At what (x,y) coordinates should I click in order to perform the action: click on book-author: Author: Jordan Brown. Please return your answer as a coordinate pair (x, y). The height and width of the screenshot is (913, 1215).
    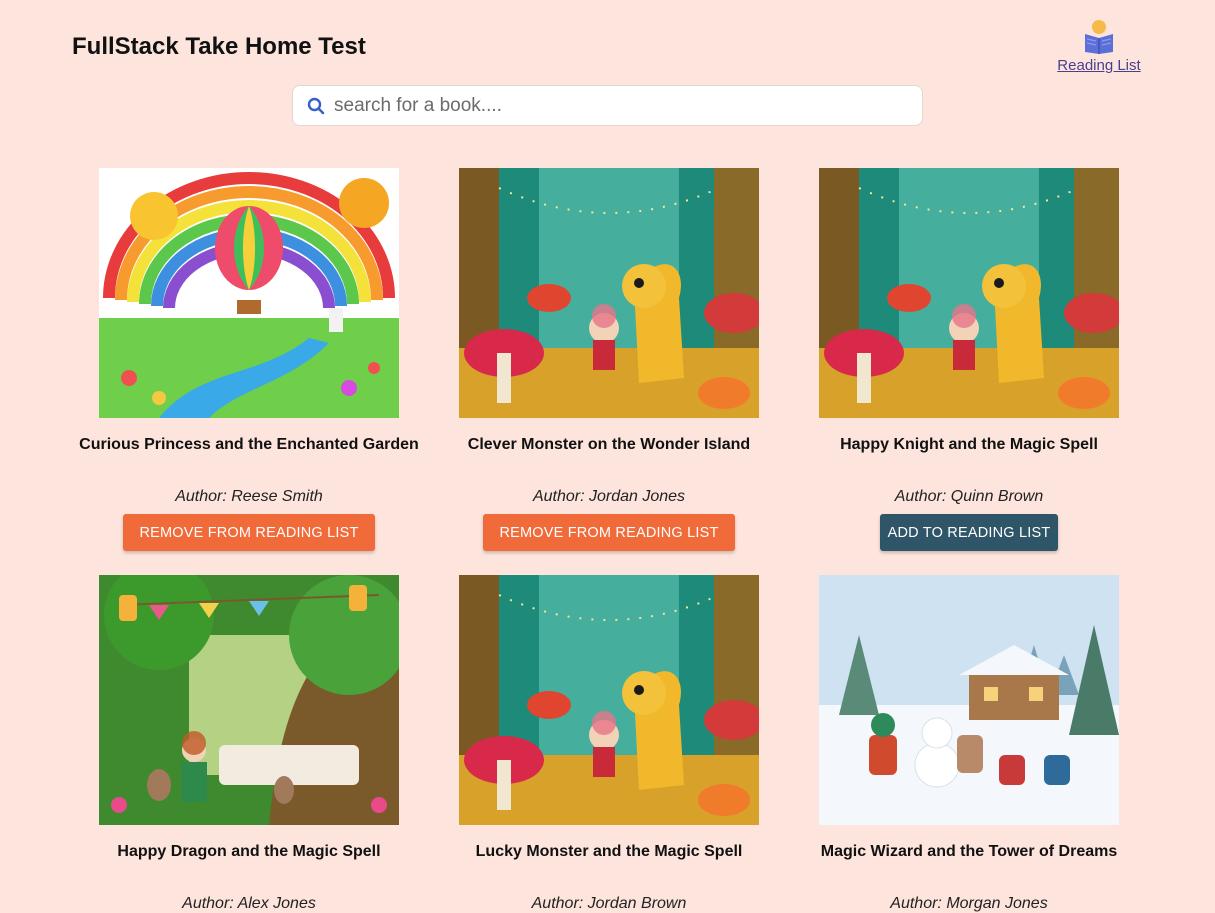
    Looking at the image, I should click on (609, 903).